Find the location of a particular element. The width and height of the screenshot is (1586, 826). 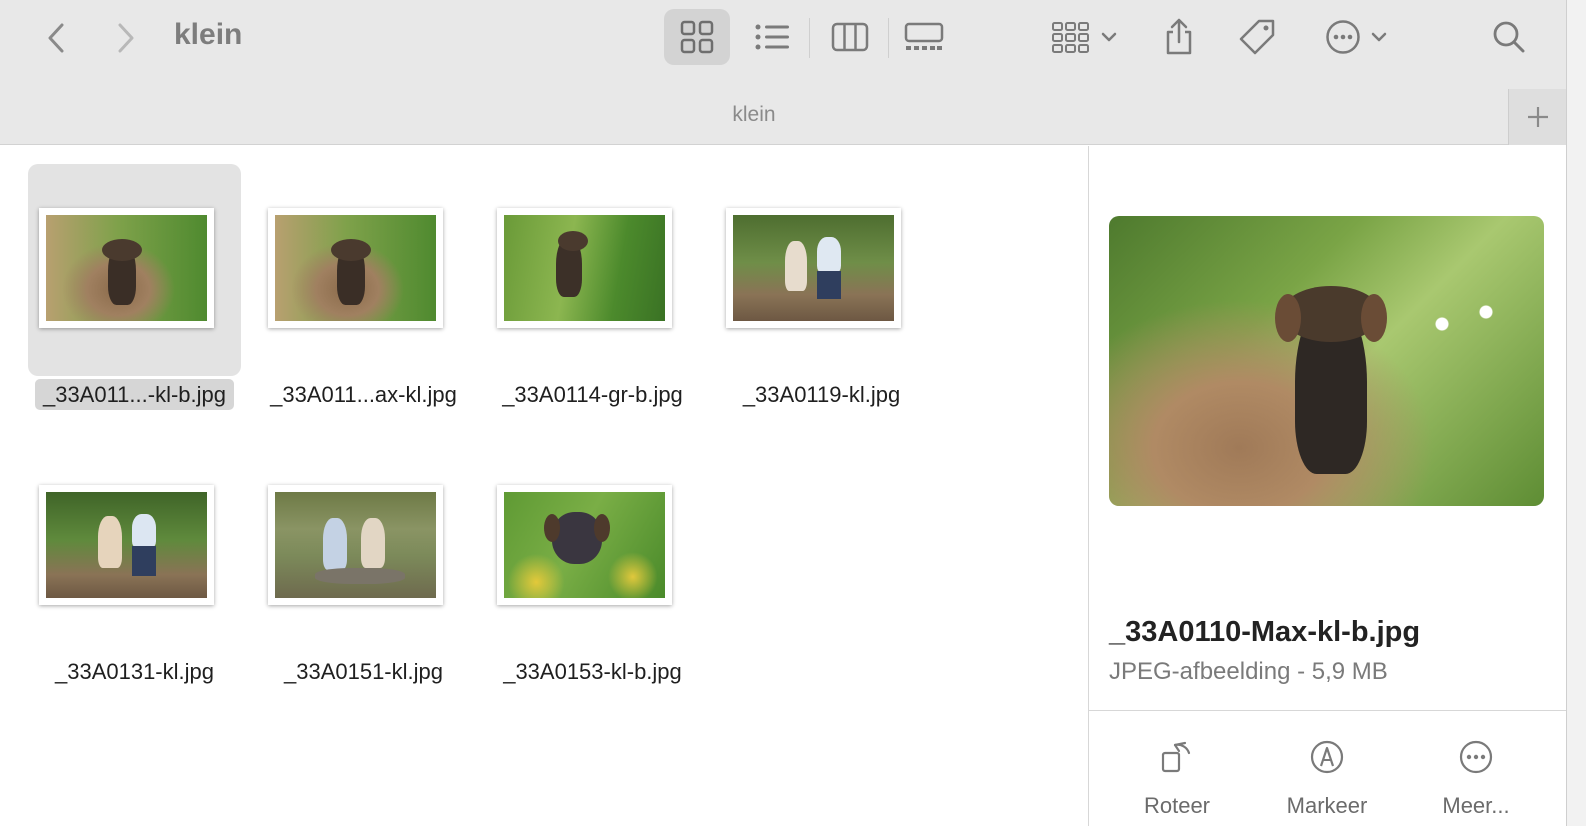

file-item: _33A0131-kl.jpg is located at coordinates (134, 571).